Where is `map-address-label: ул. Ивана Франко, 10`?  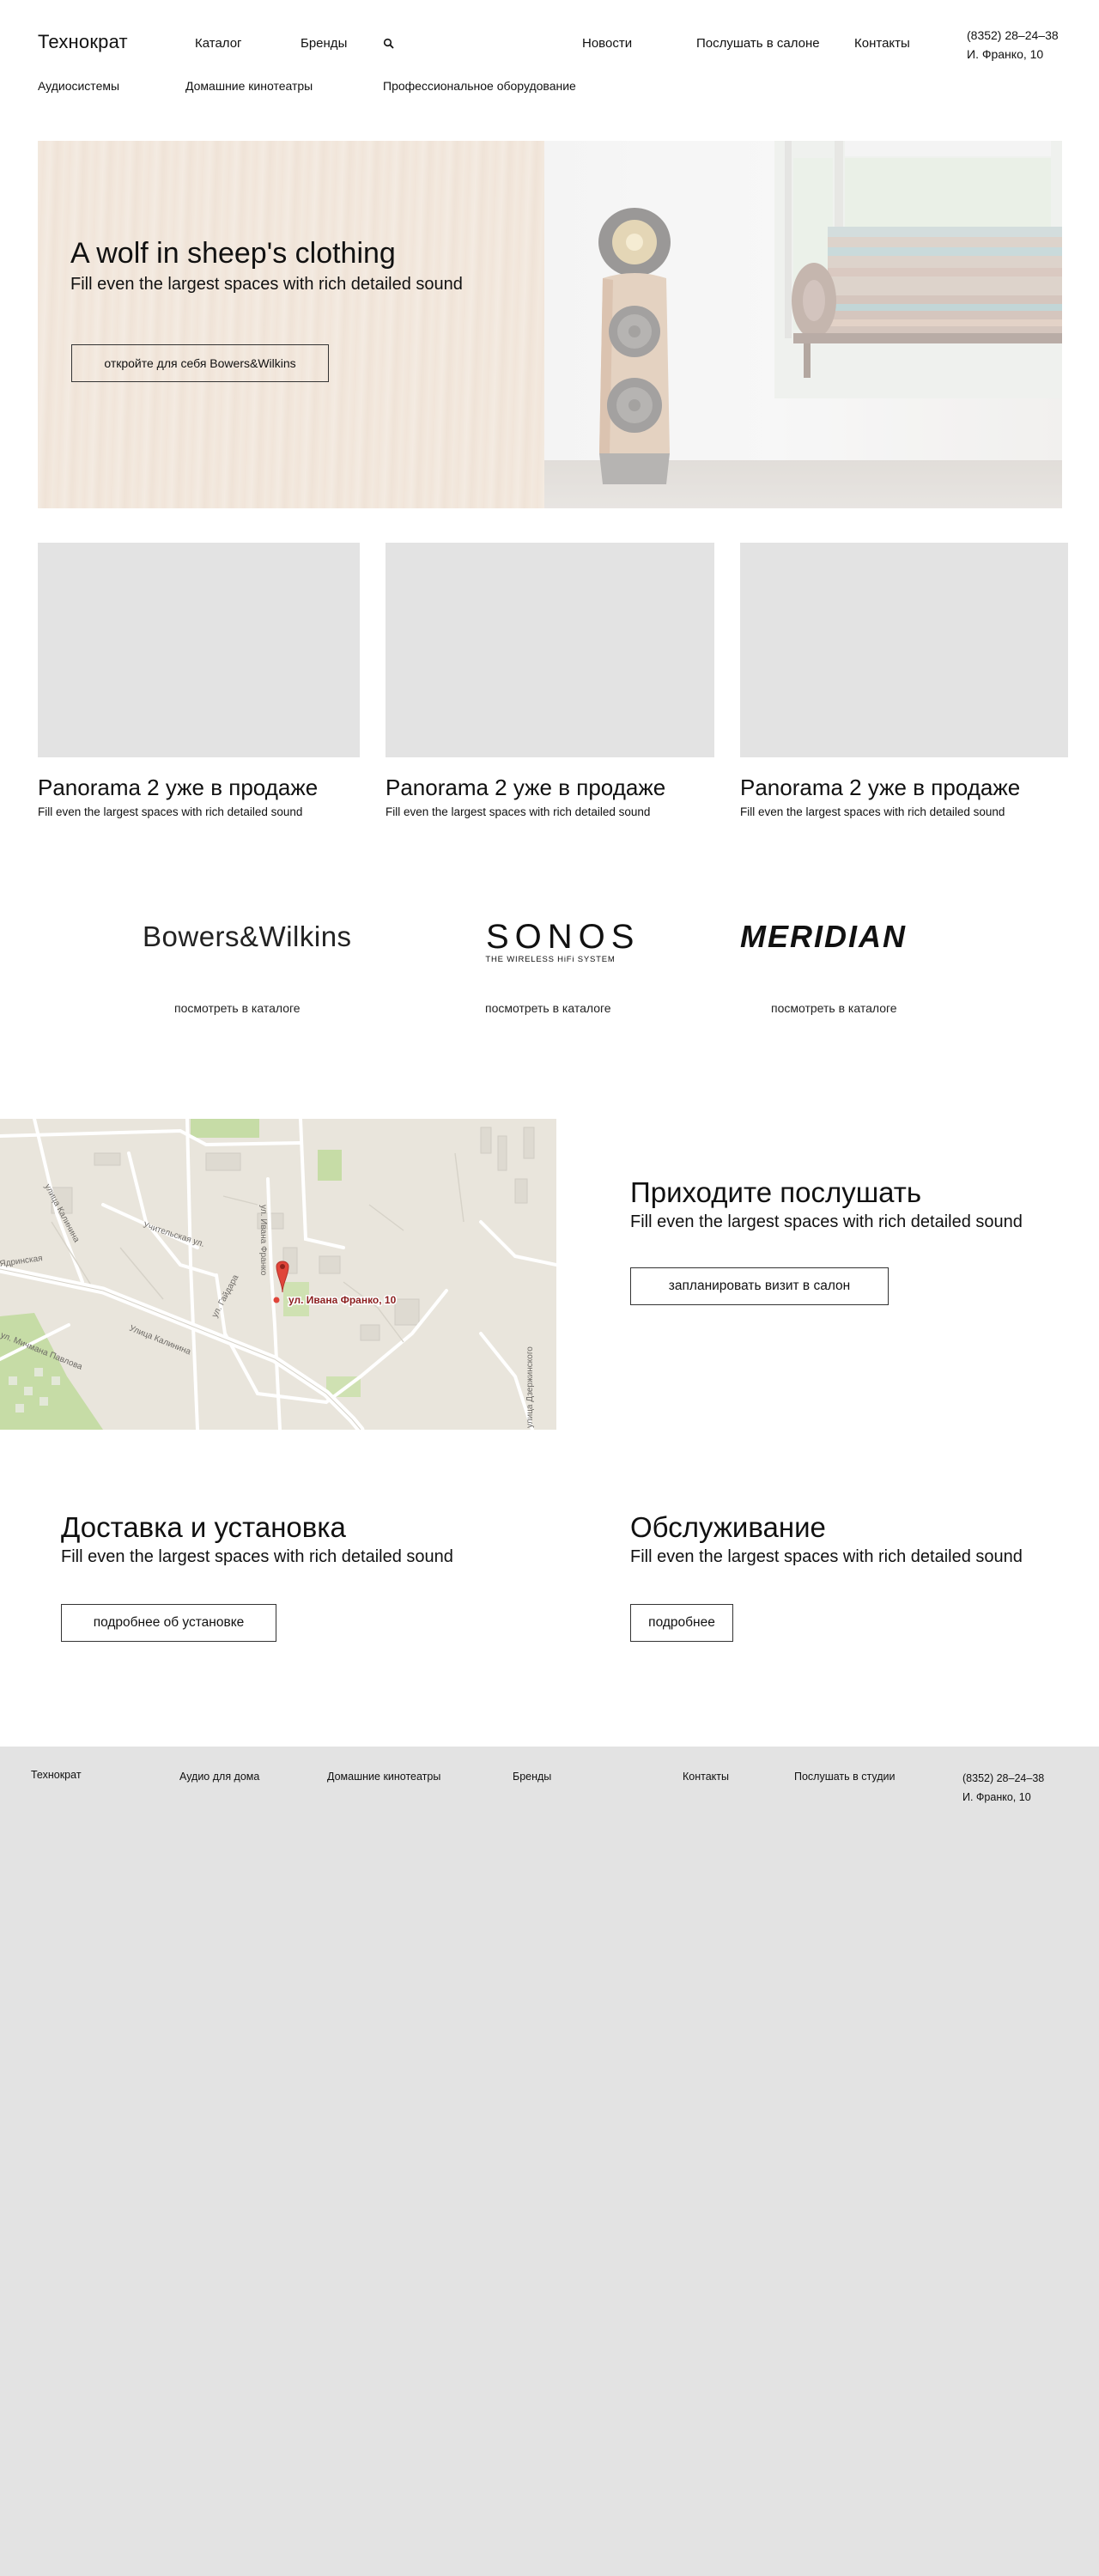 map-address-label: ул. Ивана Франко, 10 is located at coordinates (342, 1300).